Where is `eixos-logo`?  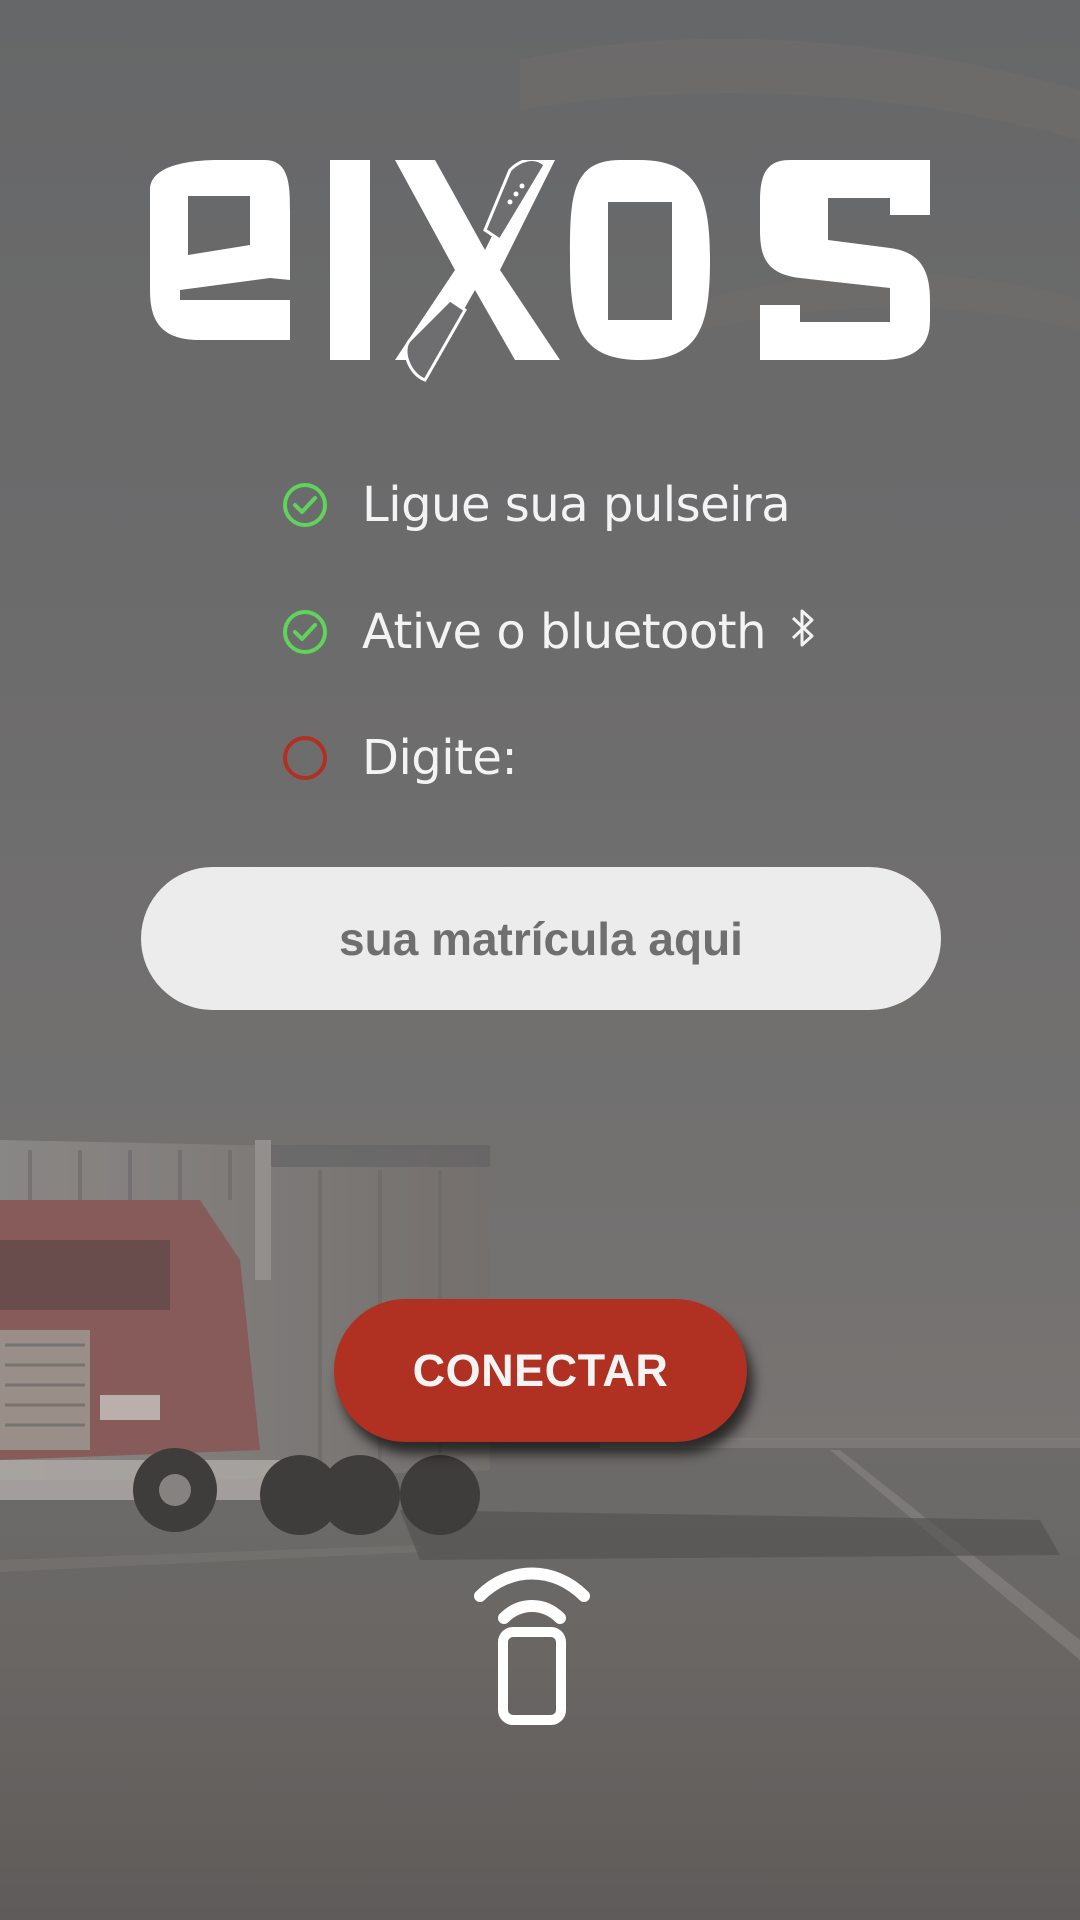
eixos-logo is located at coordinates (540, 271).